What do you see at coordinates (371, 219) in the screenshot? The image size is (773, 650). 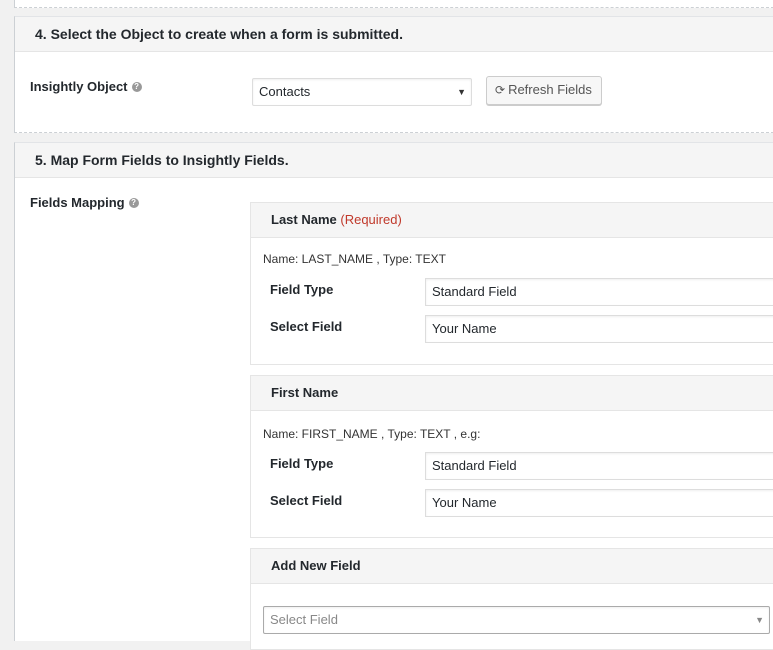 I see `required-badge: (Required)` at bounding box center [371, 219].